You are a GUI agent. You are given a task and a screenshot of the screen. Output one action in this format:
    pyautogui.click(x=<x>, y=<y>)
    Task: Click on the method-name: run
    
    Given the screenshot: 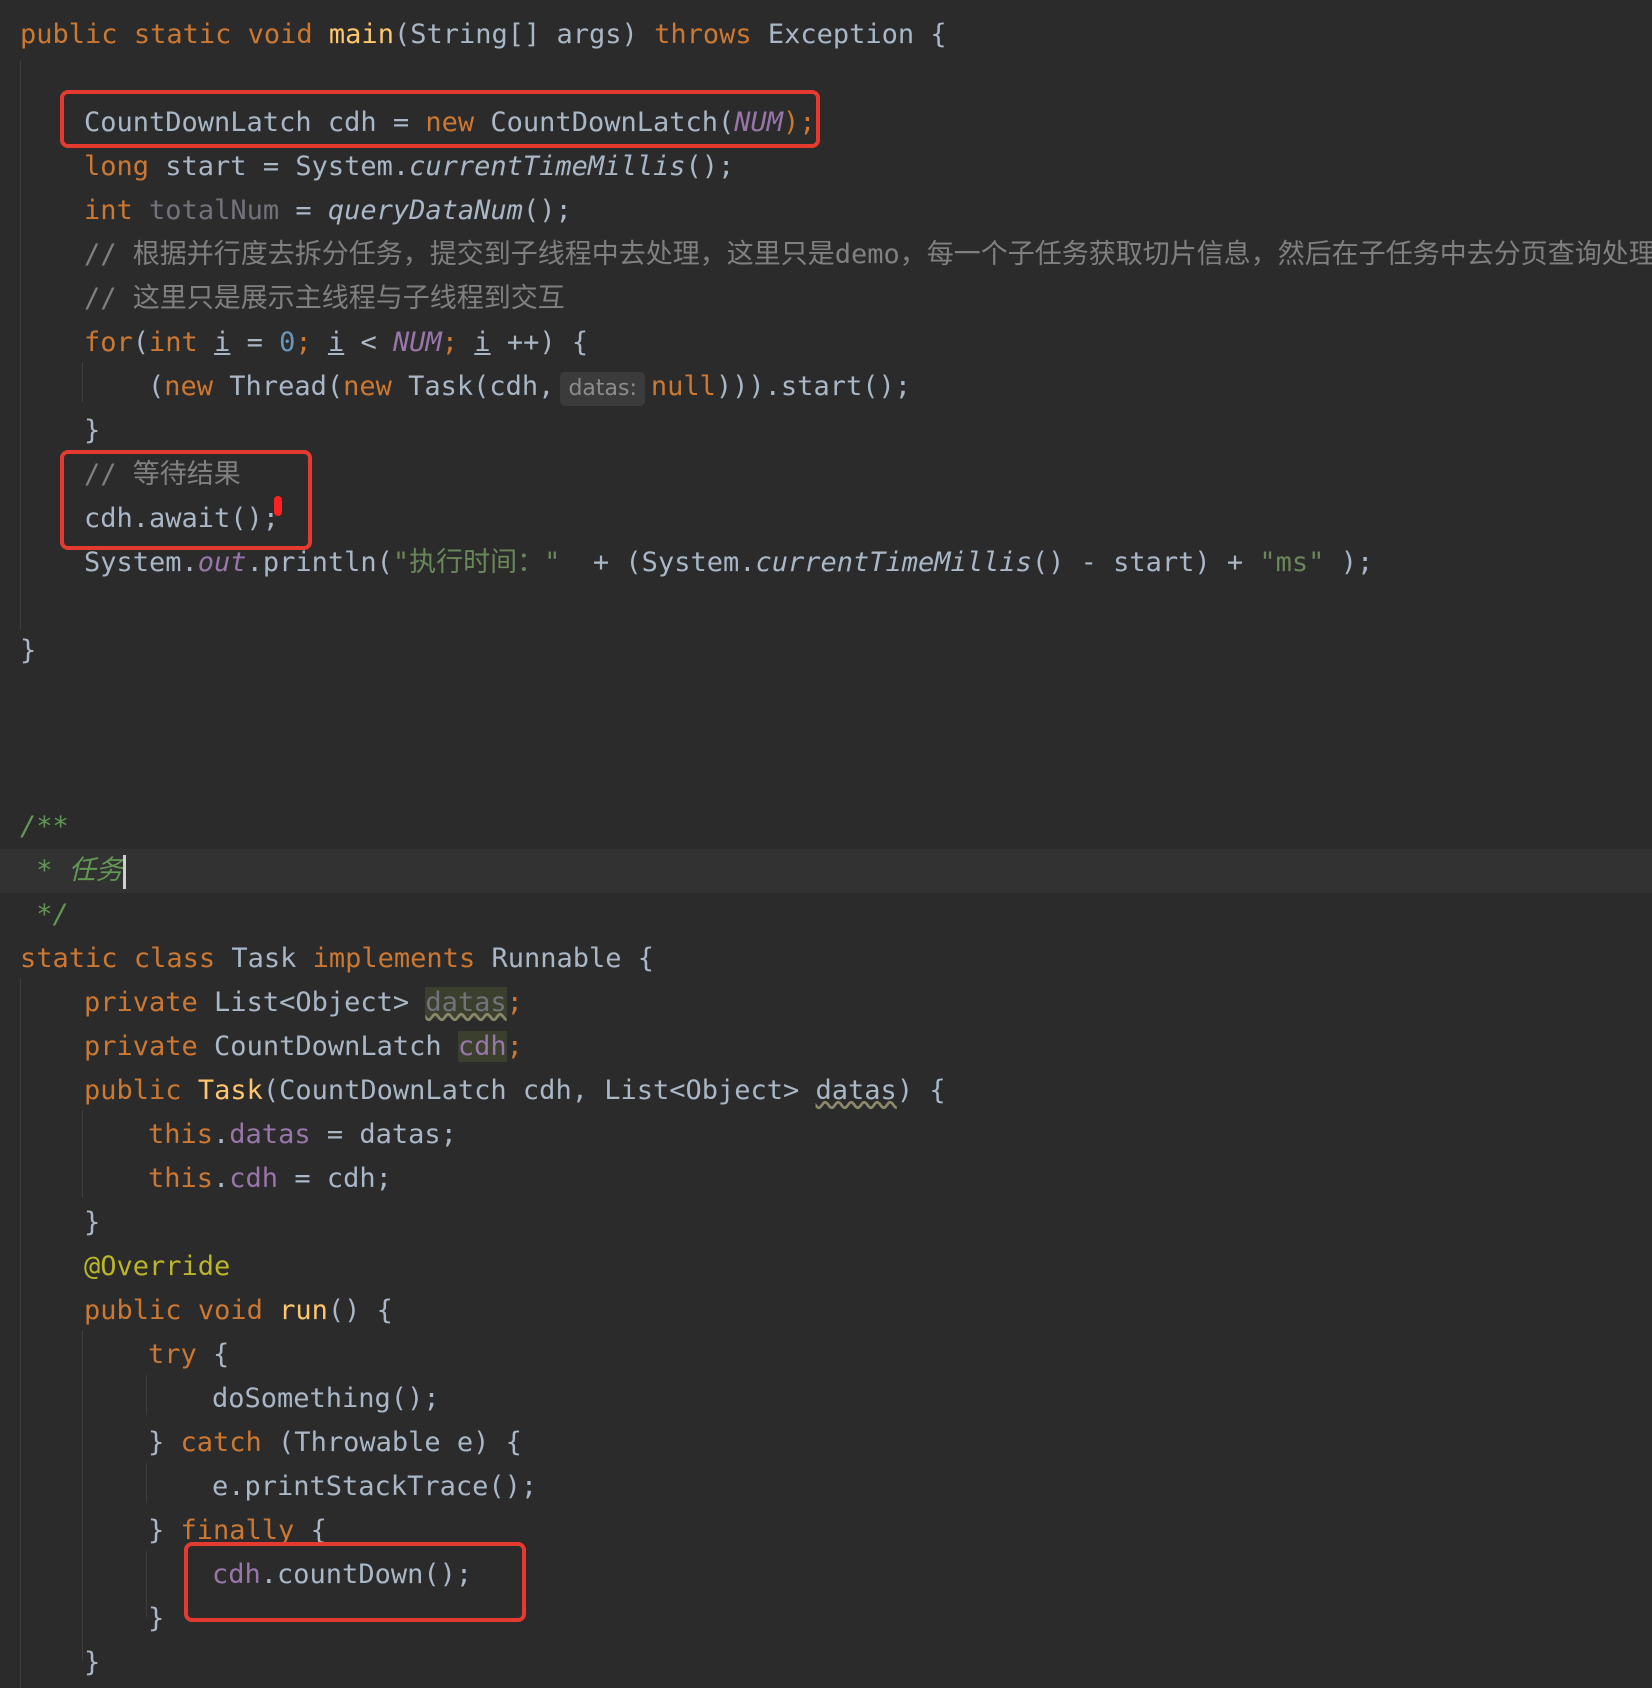 What is the action you would take?
    pyautogui.click(x=303, y=1310)
    